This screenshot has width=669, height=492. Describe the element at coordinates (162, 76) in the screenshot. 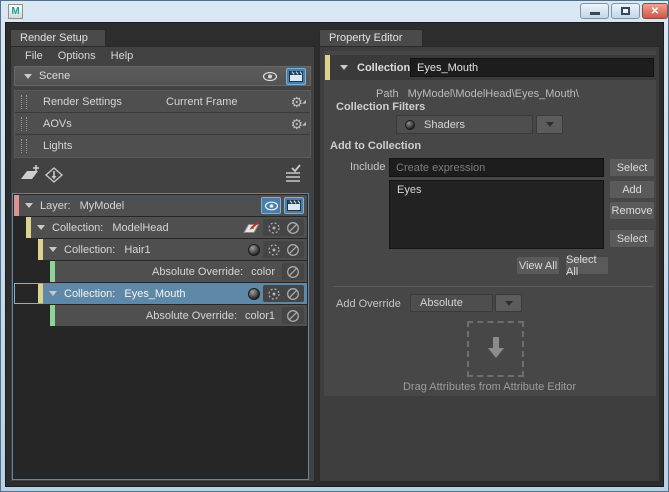

I see `scene-row: Scene` at that location.